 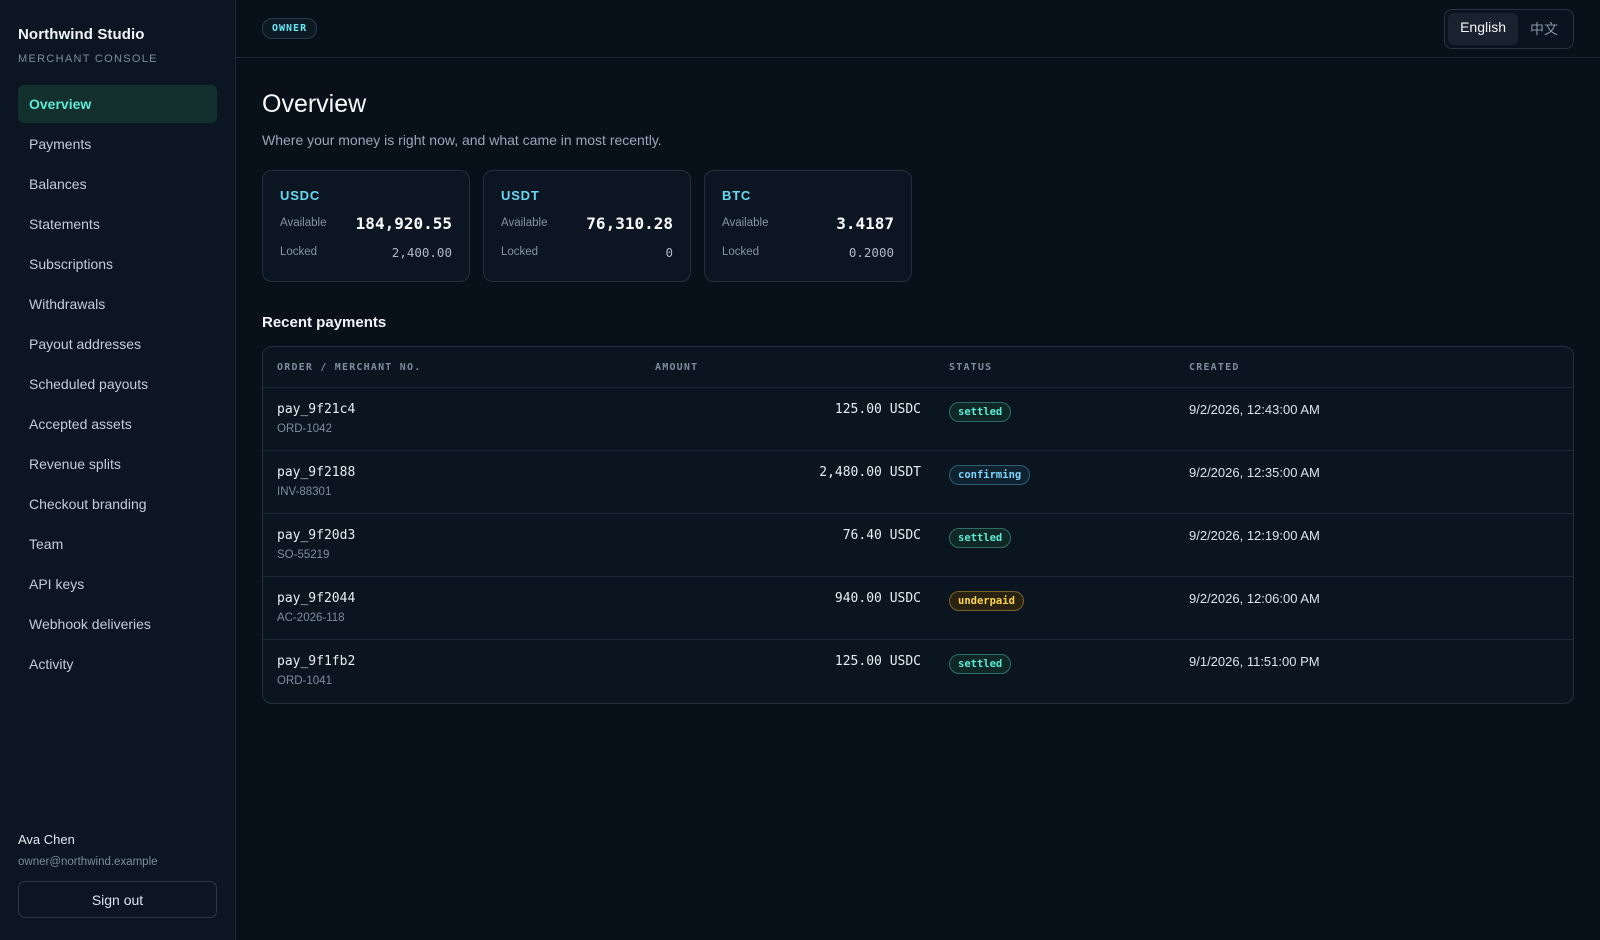 I want to click on created-cell: 9/2/2026, 12:06:00 AM, so click(x=1254, y=598).